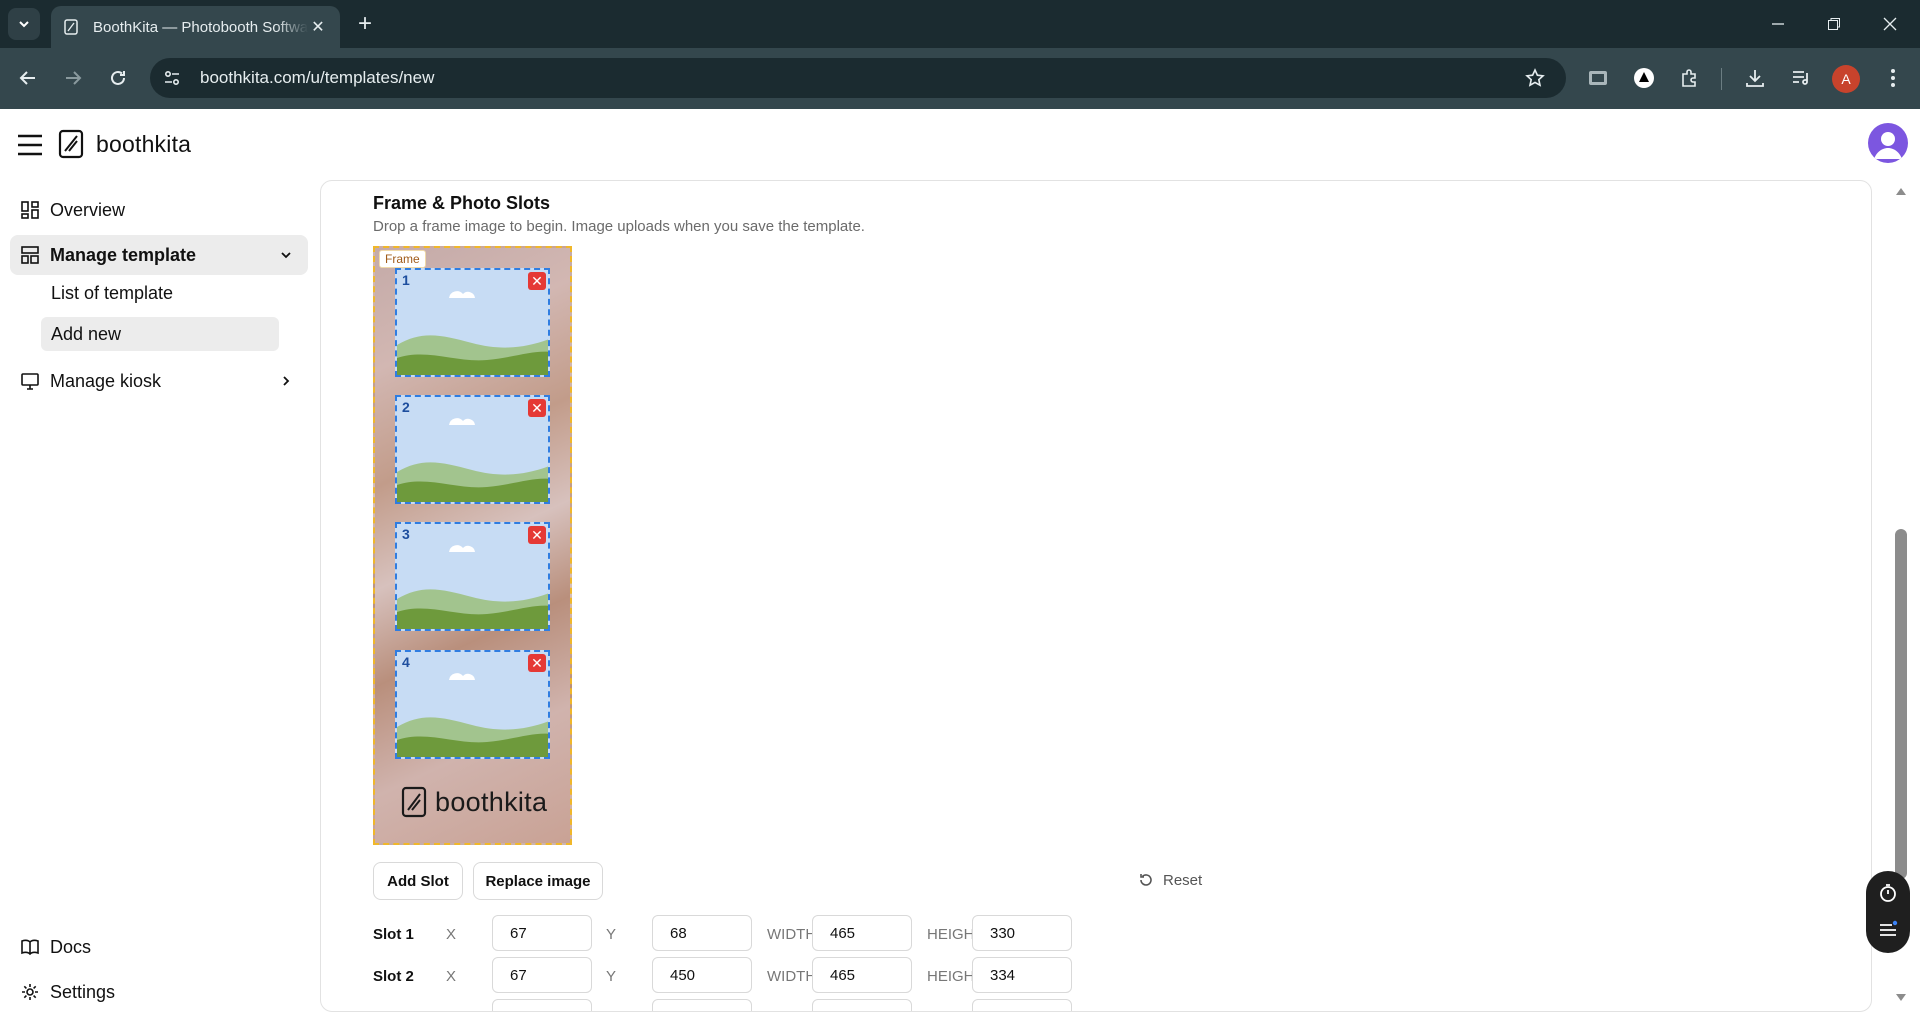 This screenshot has height=1020, width=1920. Describe the element at coordinates (318, 27) in the screenshot. I see `close-tab-icon: ✕` at that location.